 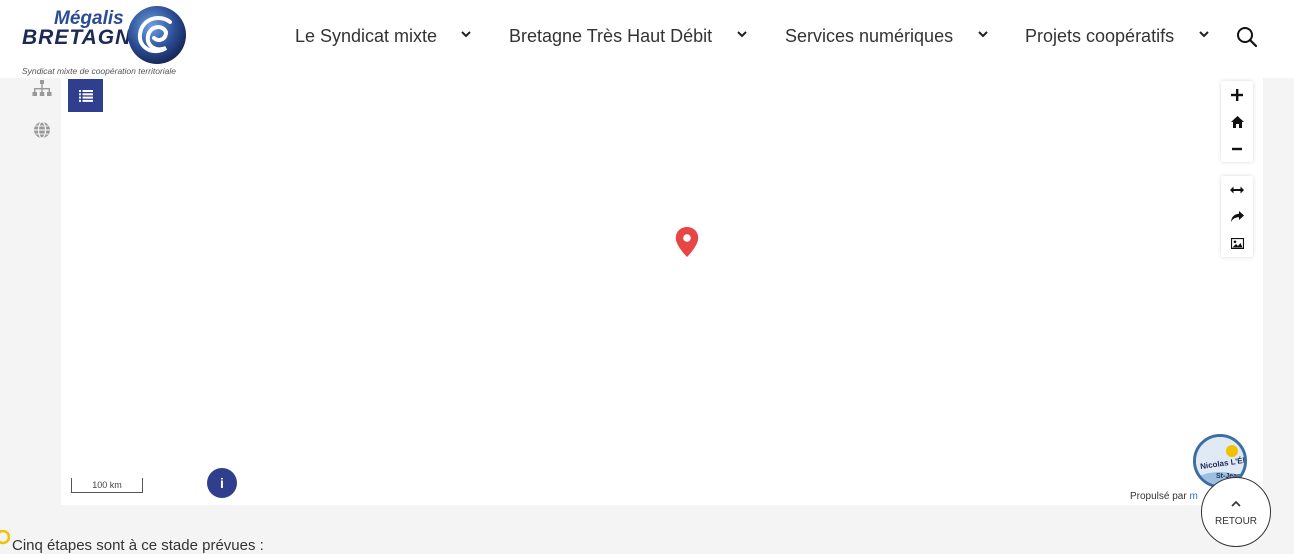 What do you see at coordinates (1193, 496) in the screenshot?
I see `credit-link: m` at bounding box center [1193, 496].